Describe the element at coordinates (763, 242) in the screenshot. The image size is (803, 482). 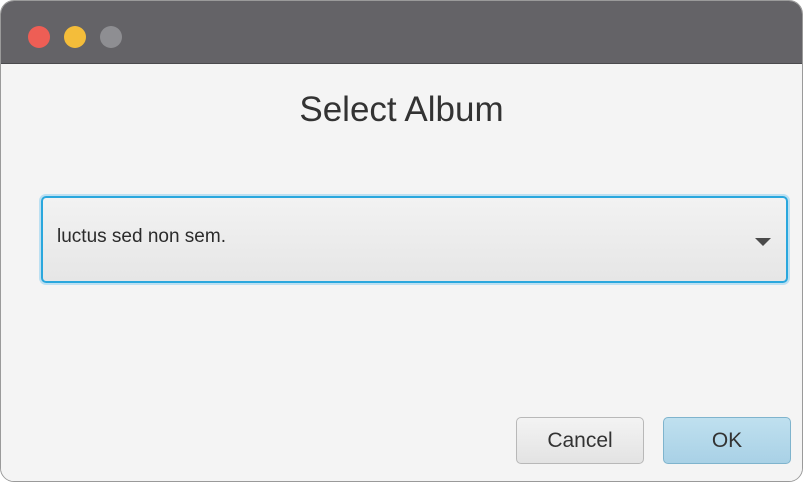
I see `chevron-down-icon` at that location.